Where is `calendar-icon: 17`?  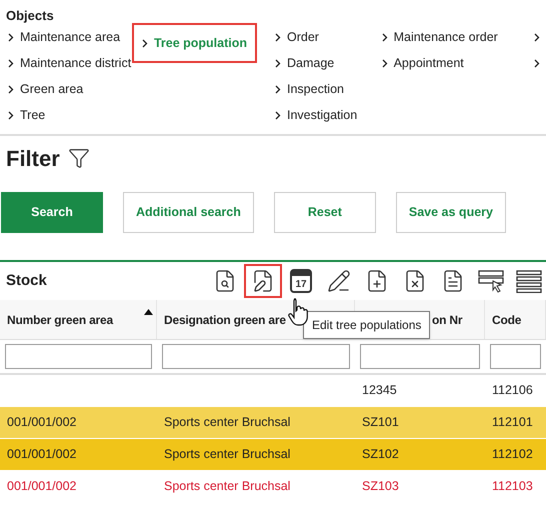
calendar-icon: 17 is located at coordinates (301, 281).